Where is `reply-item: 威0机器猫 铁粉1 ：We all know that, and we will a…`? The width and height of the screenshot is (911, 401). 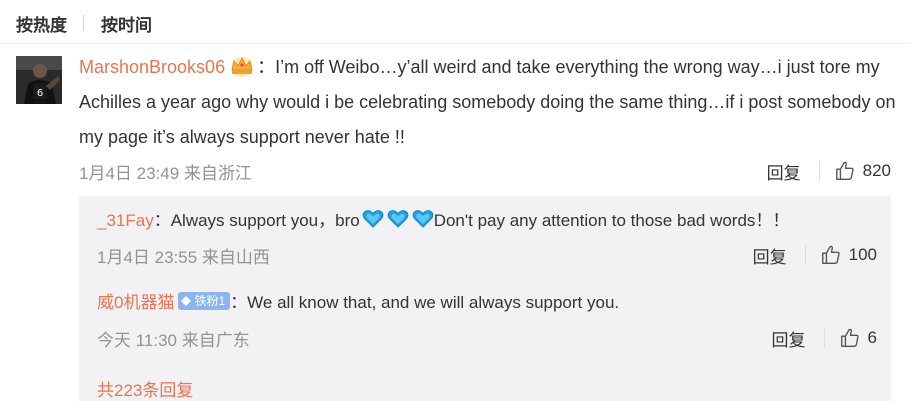 reply-item: 威0机器猫 铁粉1 ：We all know that, and we will a… is located at coordinates (487, 303).